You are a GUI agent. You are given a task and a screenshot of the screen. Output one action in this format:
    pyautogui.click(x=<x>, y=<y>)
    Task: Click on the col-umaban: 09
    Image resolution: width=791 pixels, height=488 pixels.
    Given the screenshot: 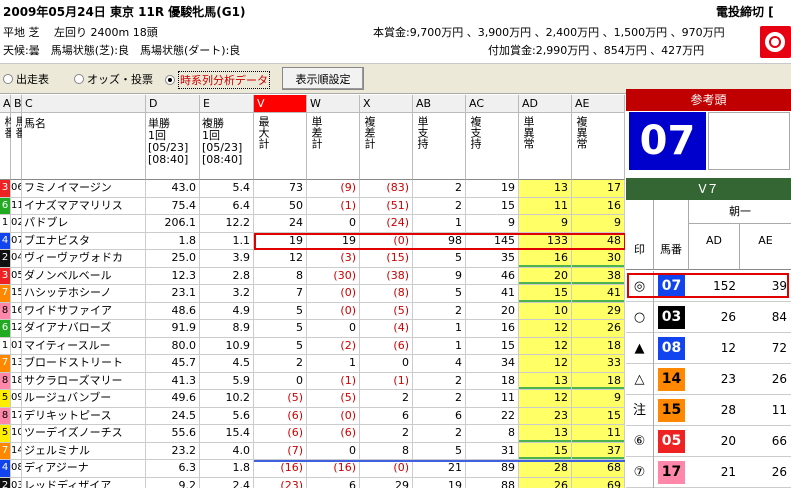 What is the action you would take?
    pyautogui.click(x=16, y=399)
    